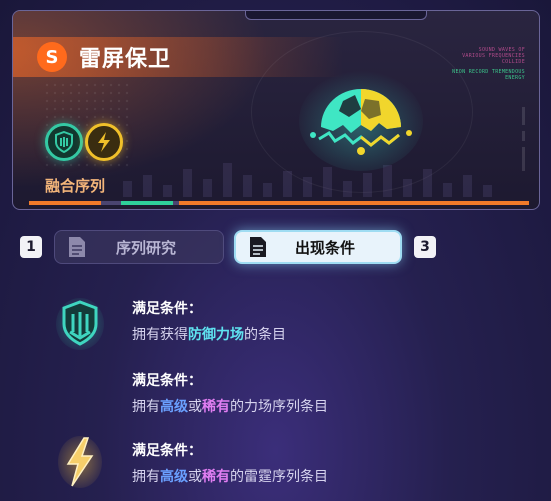 The image size is (551, 501). I want to click on condition-text: 的雷霆序列条目, so click(279, 477).